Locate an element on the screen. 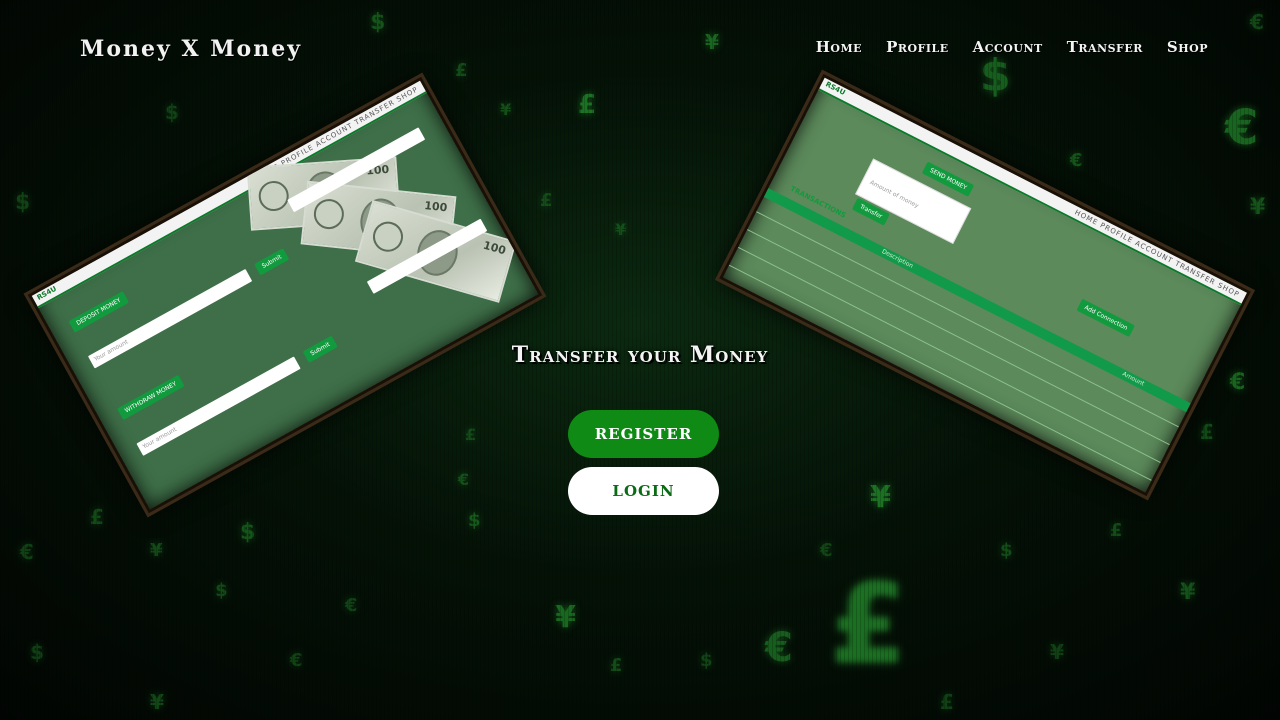  hero-title: Transfer your Money is located at coordinates (640, 355).